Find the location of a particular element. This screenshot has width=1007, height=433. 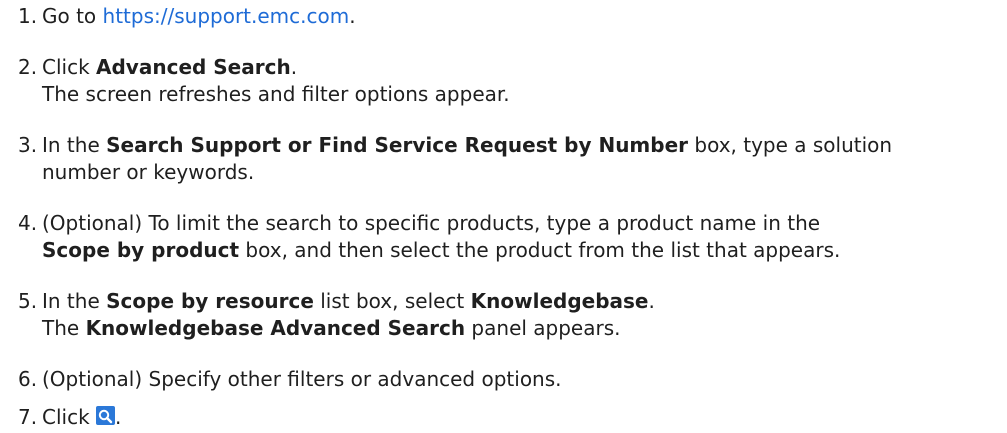

step-number: 5. is located at coordinates (28, 301).